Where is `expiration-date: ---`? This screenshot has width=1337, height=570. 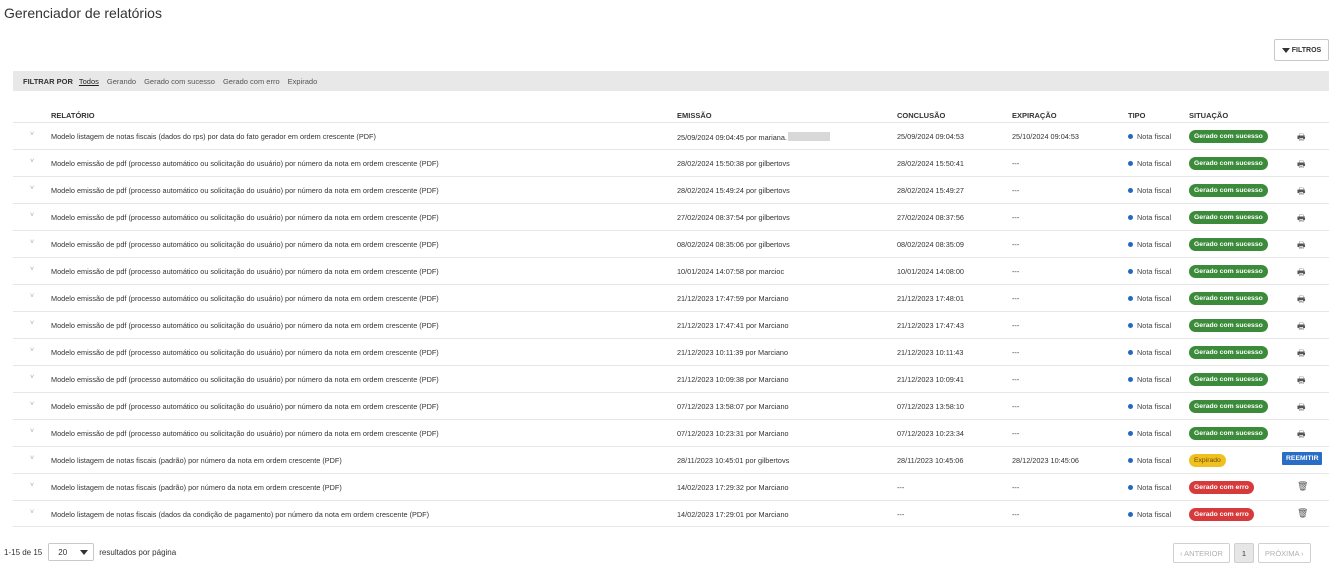
expiration-date: --- is located at coordinates (1016, 433).